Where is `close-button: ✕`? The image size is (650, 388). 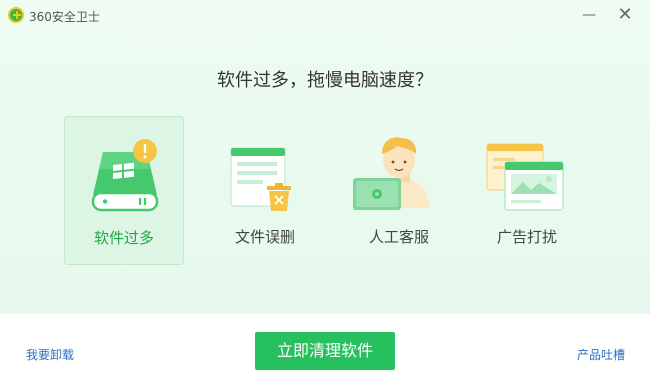 close-button: ✕ is located at coordinates (625, 15).